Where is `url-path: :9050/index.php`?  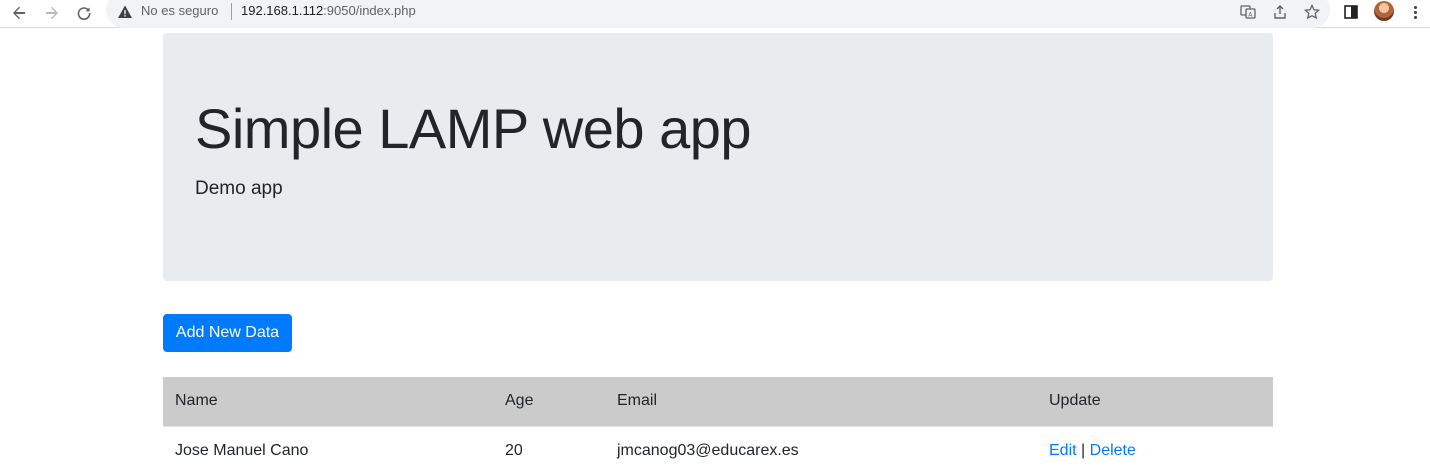 url-path: :9050/index.php is located at coordinates (369, 10).